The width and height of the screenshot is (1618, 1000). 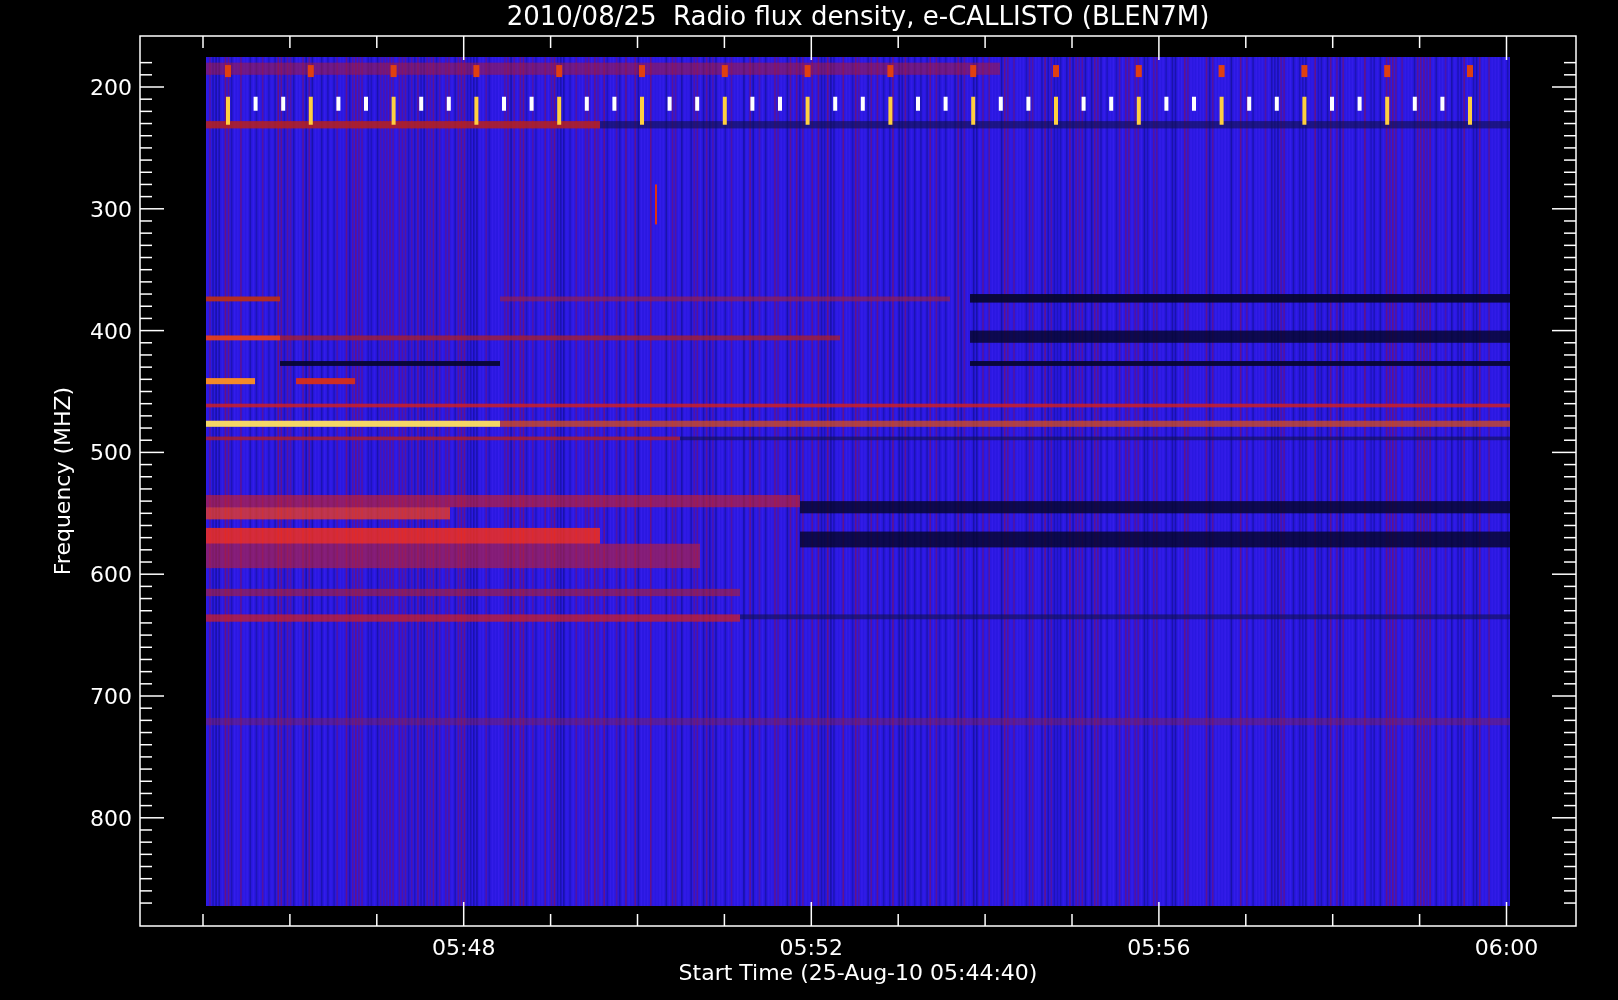 I want to click on tick-label: 300, so click(x=111, y=209).